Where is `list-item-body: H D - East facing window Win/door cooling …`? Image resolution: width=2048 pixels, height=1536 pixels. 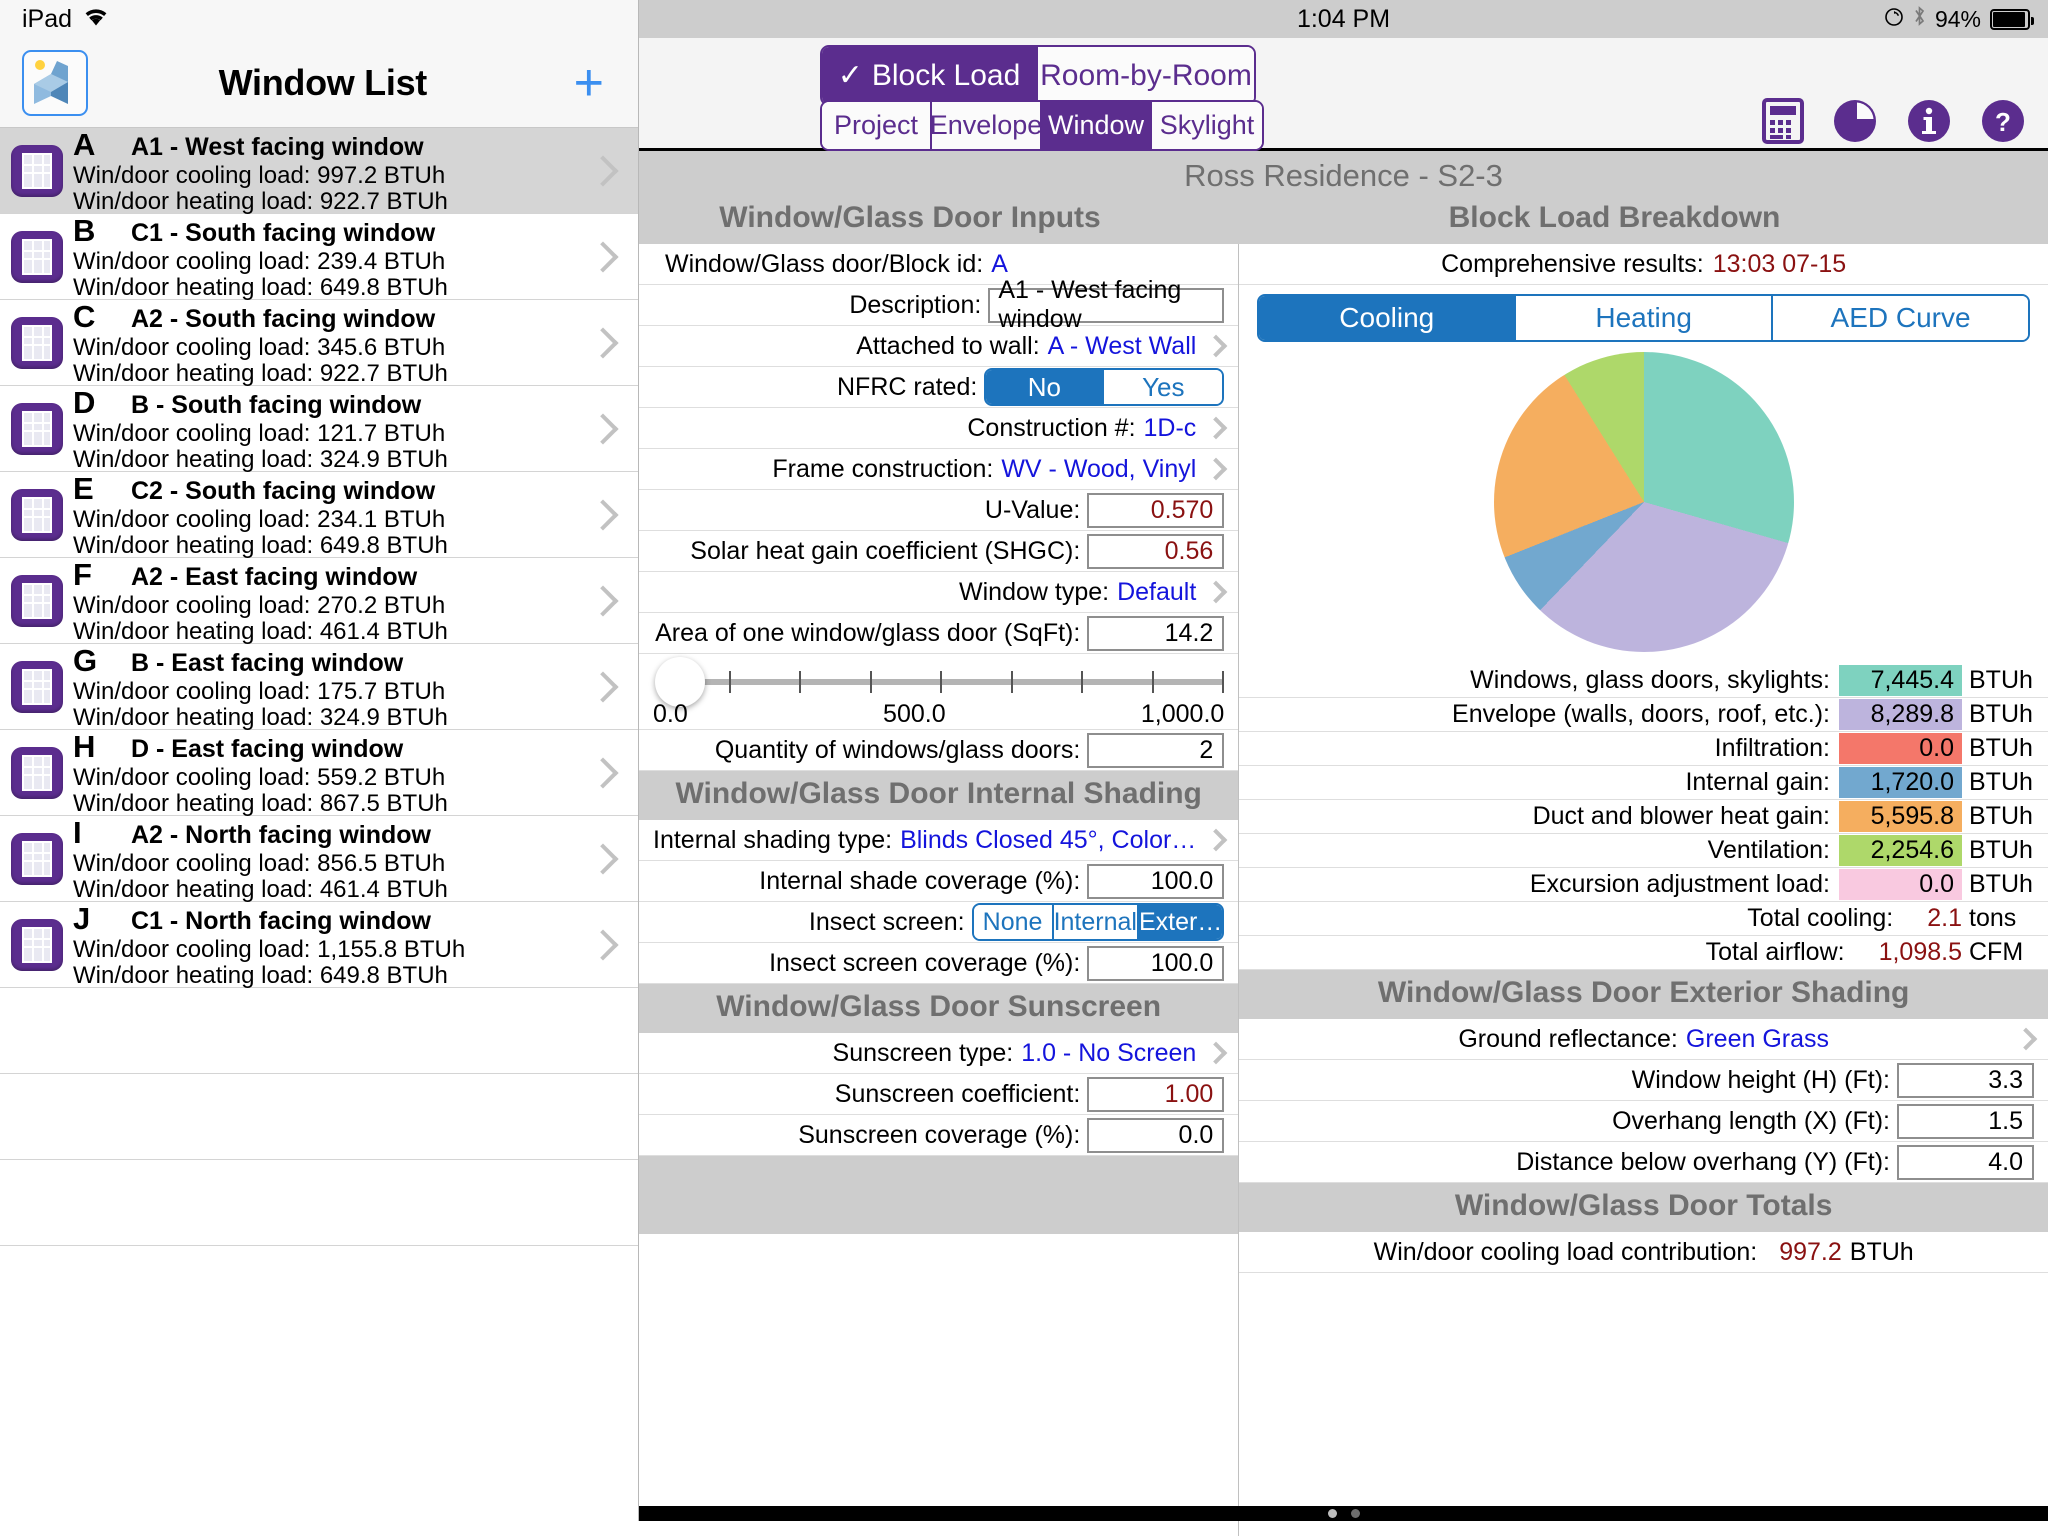
list-item-body: H D - East facing window Win/door cooling … is located at coordinates (332, 773).